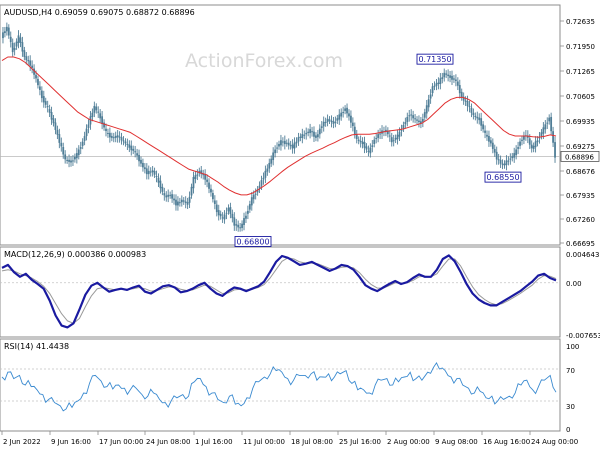 The width and height of the screenshot is (600, 454). I want to click on x-axis-tick-label: 25 Jul 16:00, so click(360, 442).